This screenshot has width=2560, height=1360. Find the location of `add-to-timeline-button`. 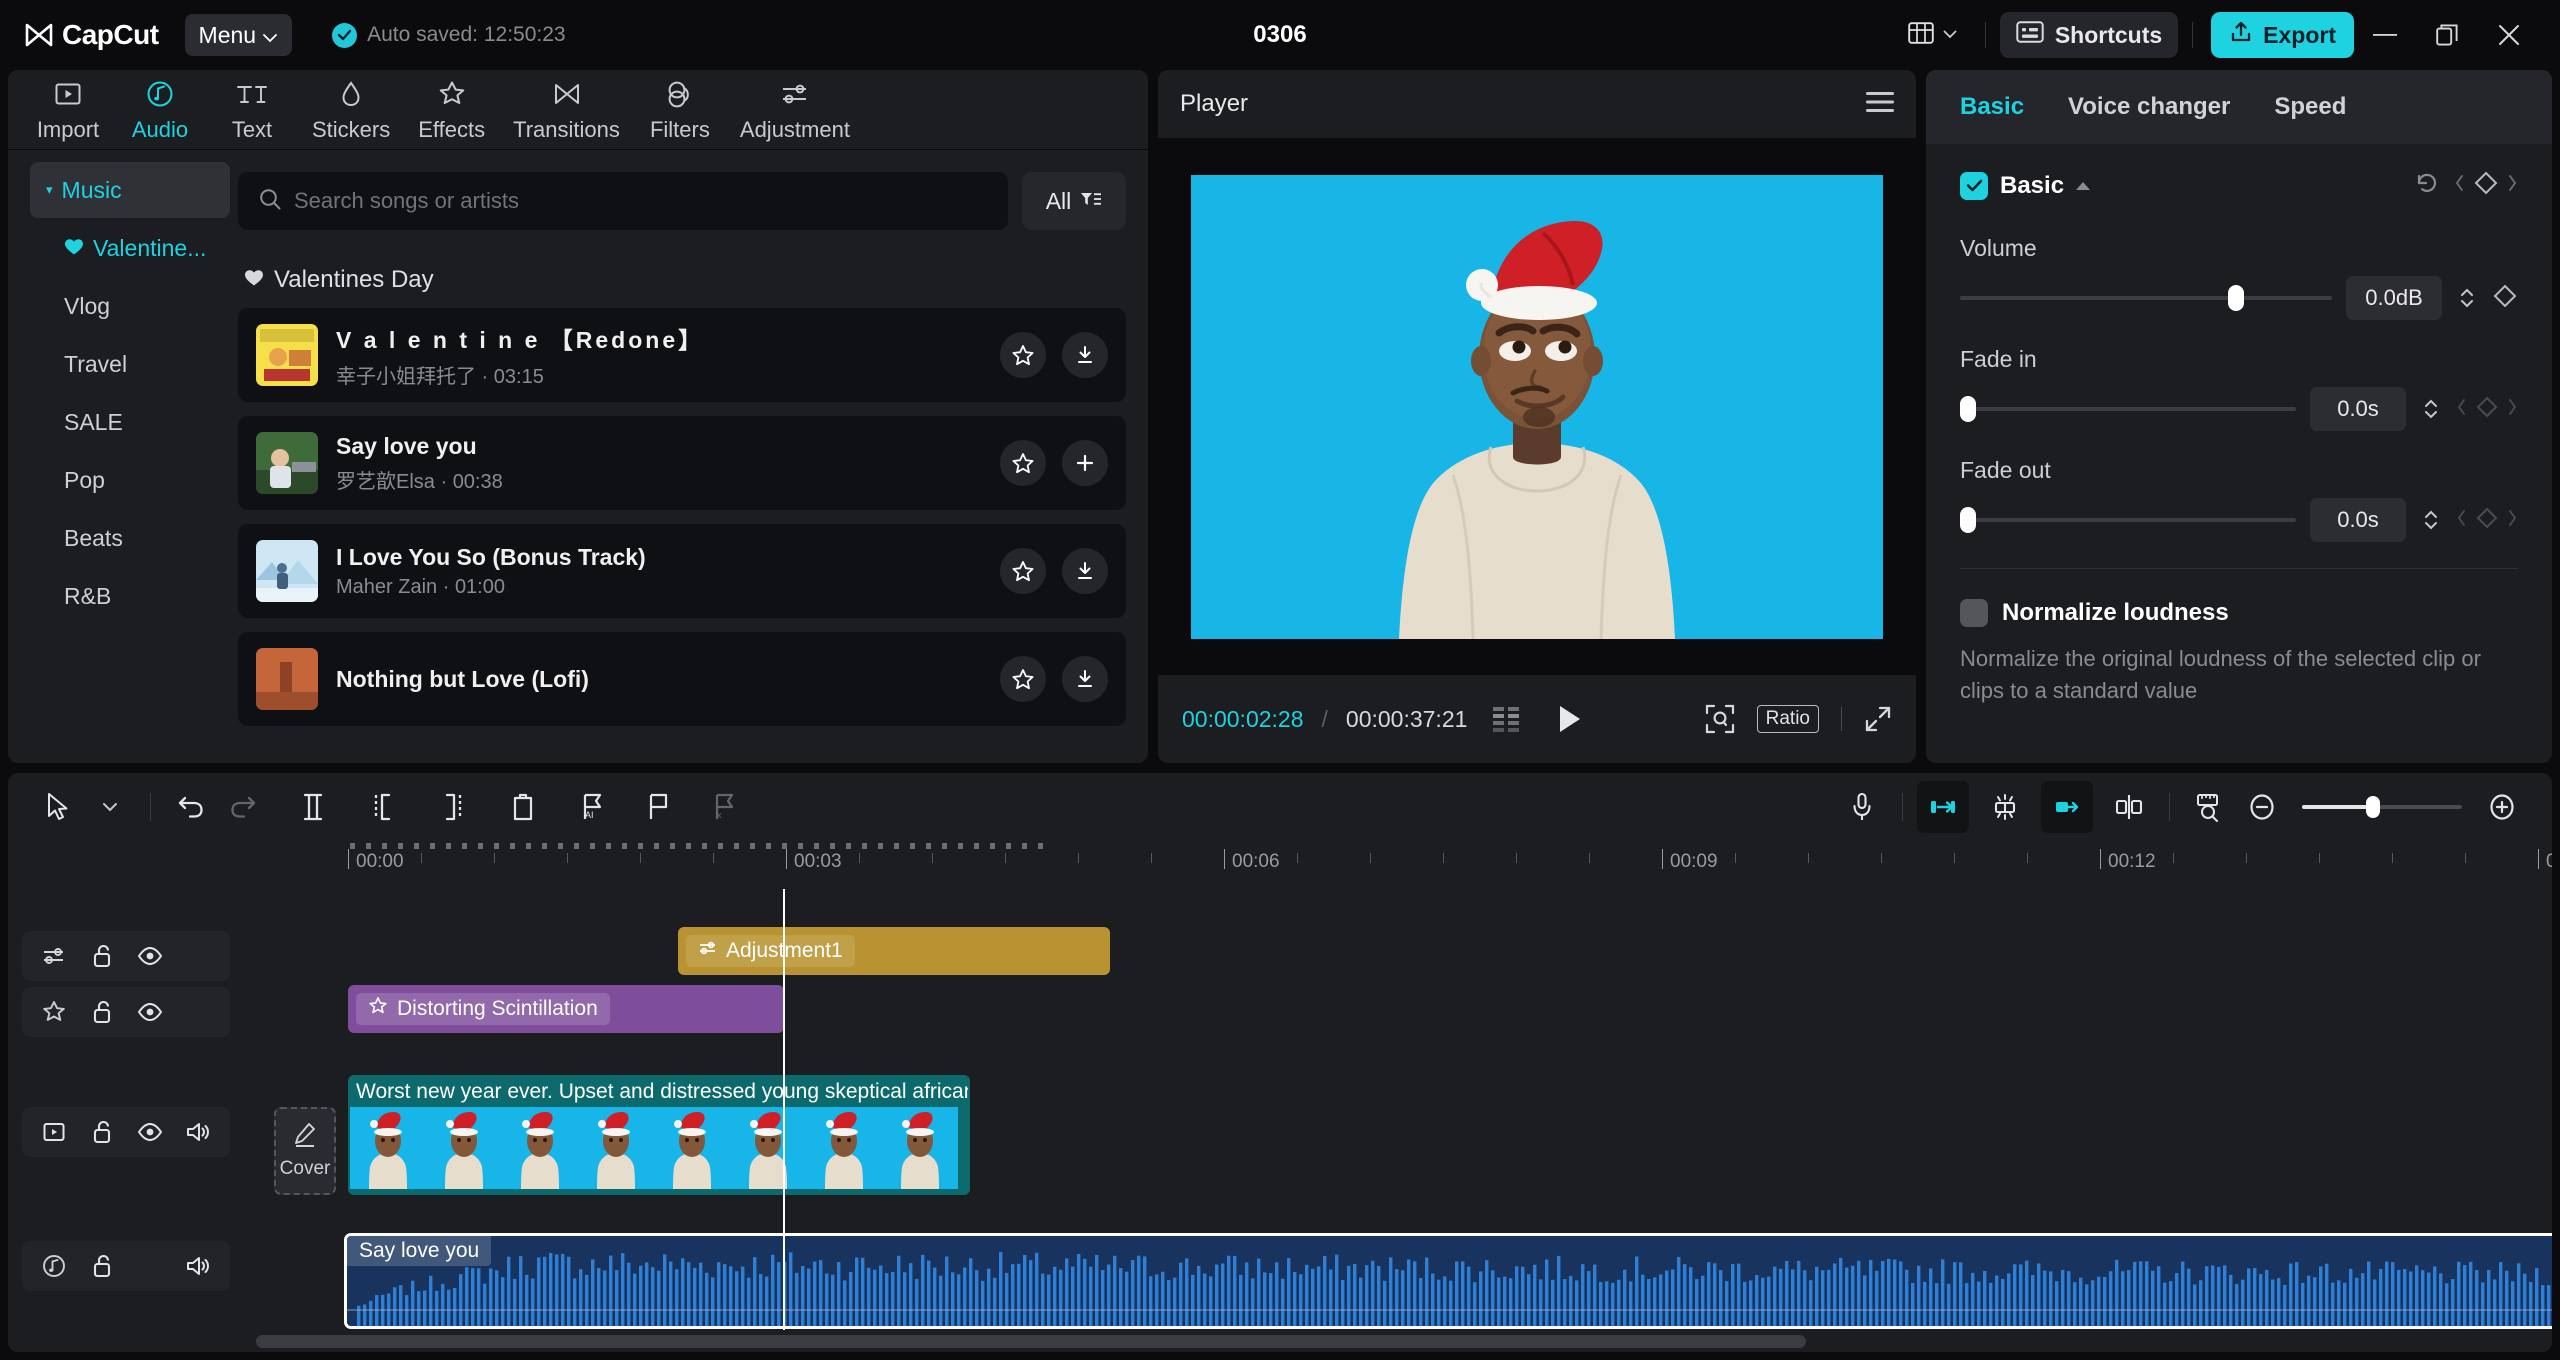

add-to-timeline-button is located at coordinates (1085, 463).